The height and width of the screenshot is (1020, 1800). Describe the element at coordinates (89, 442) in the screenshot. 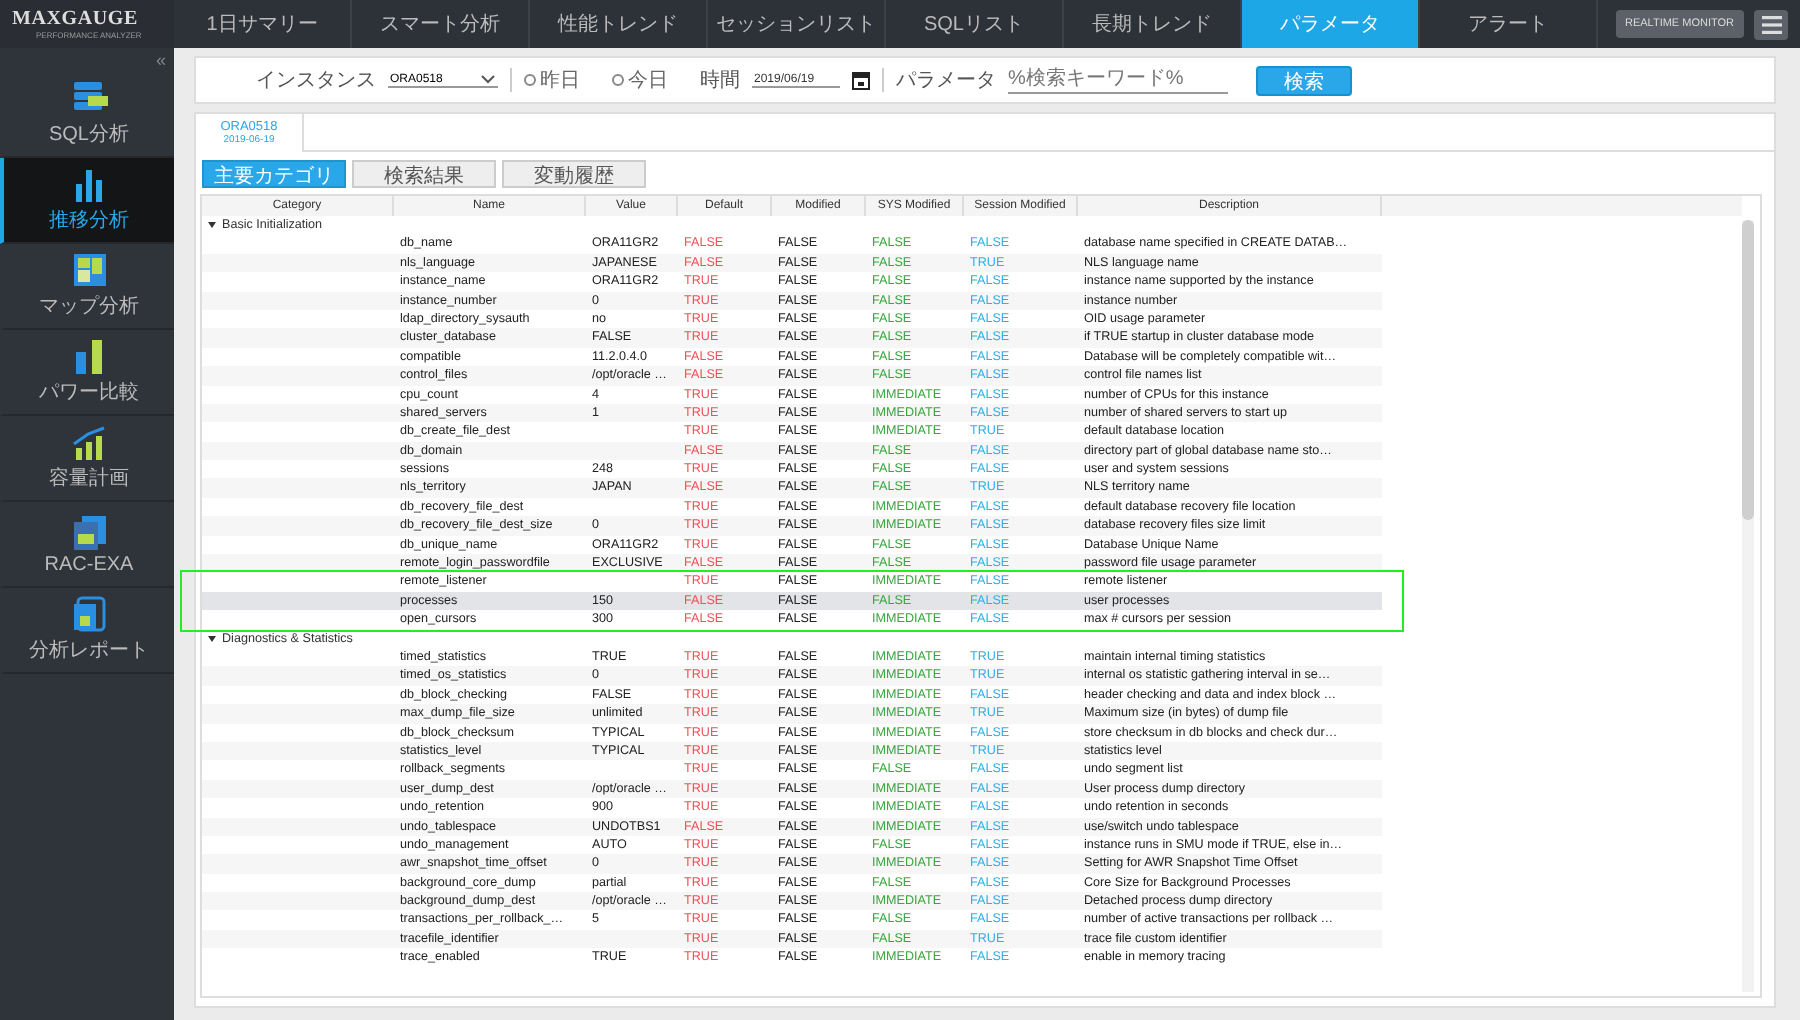

I see `growth-chart-icon` at that location.